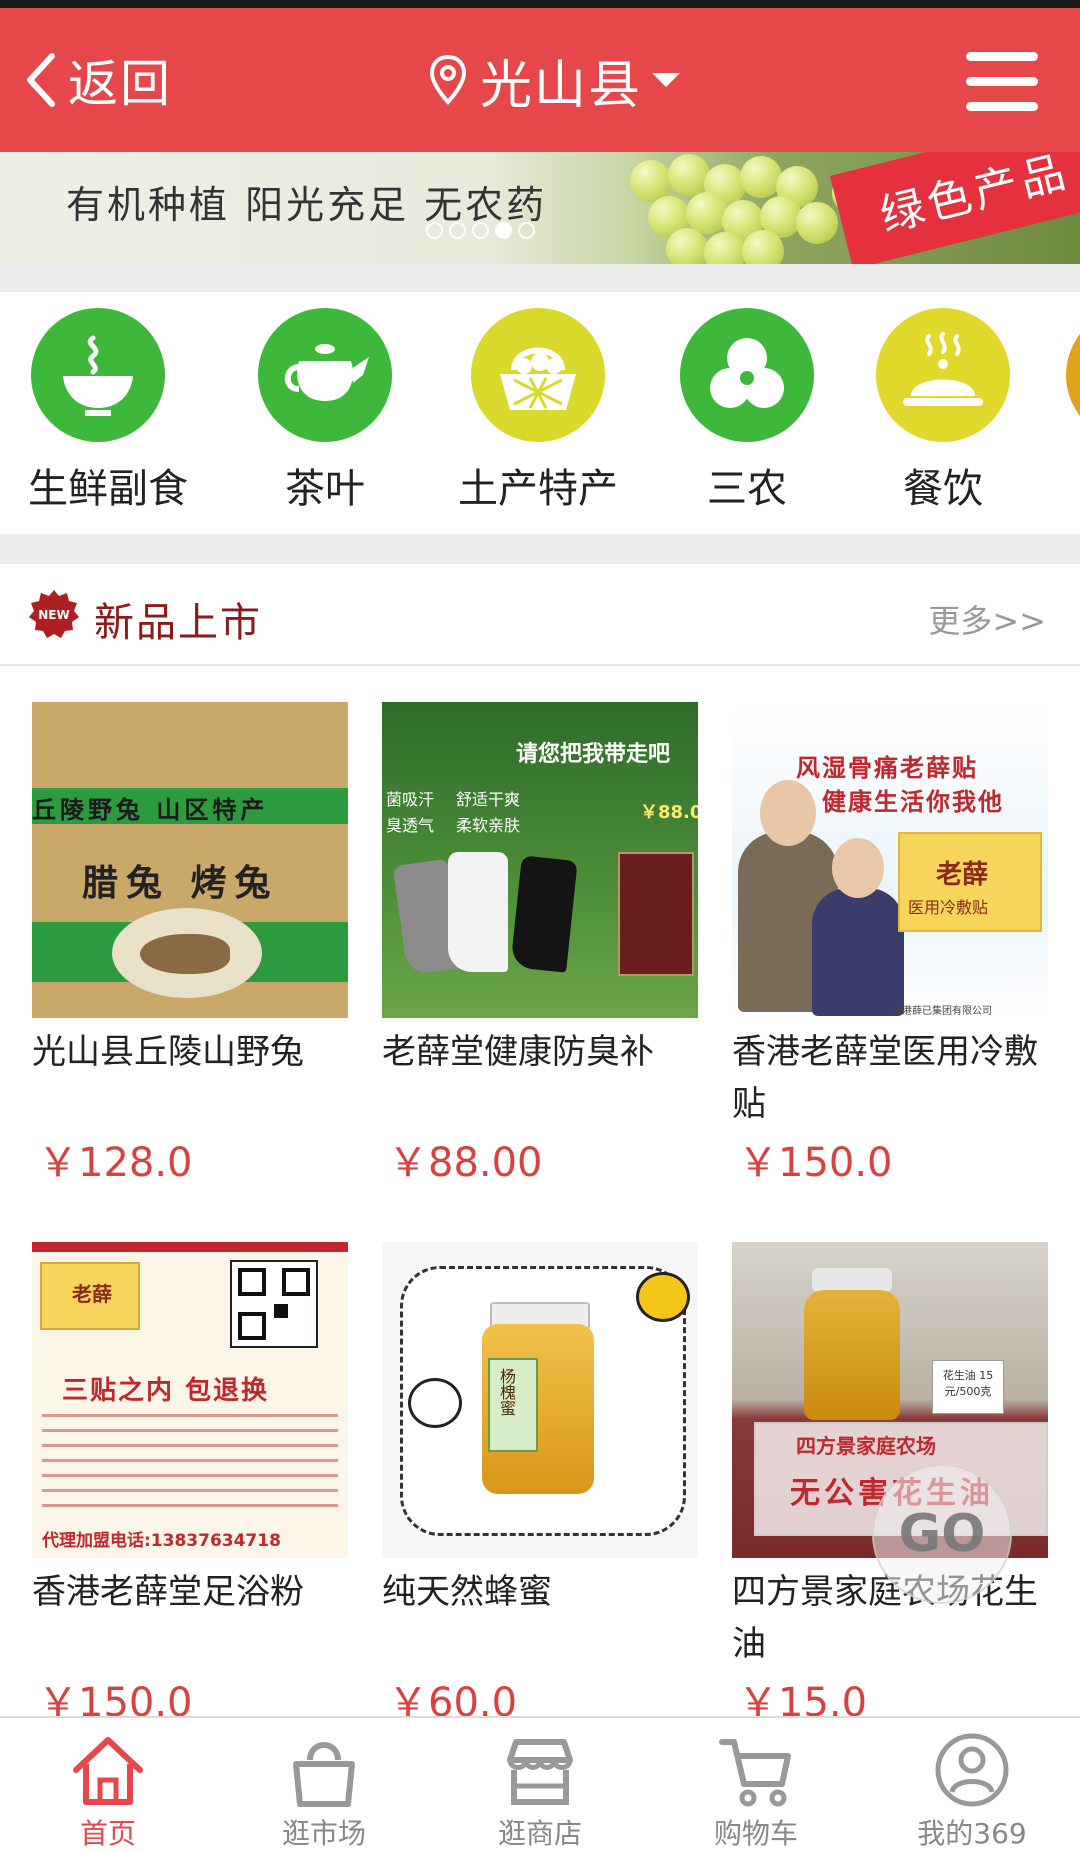  I want to click on back-button: 返回, so click(98, 80).